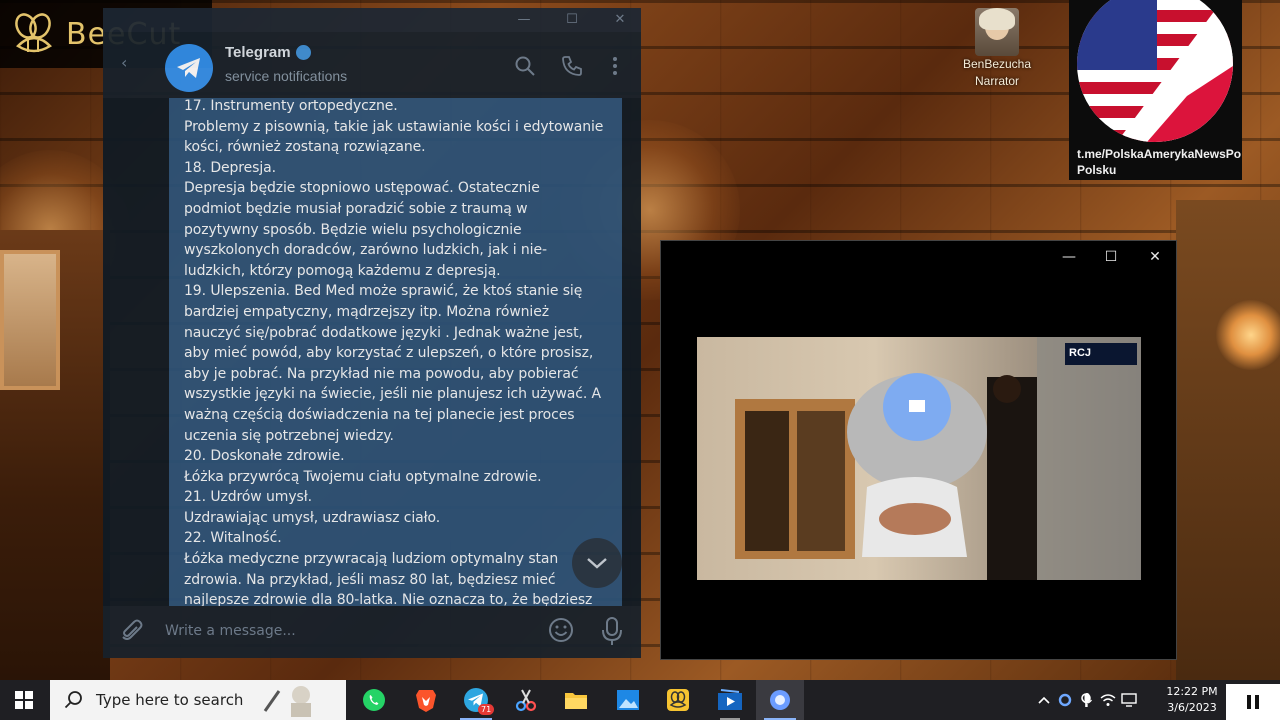 The width and height of the screenshot is (1280, 720). I want to click on phone-call-icon, so click(572, 66).